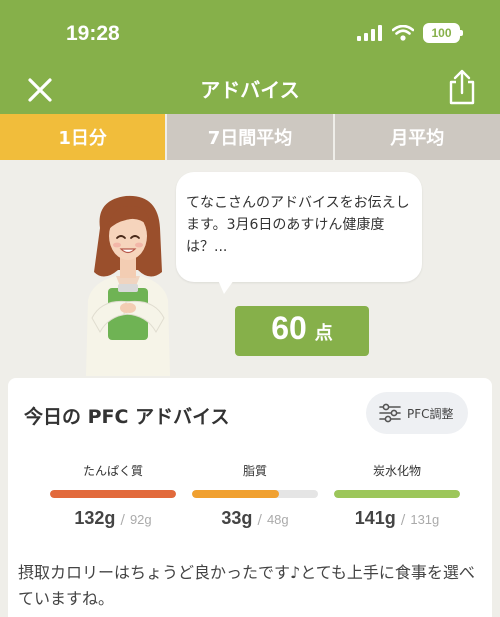 This screenshot has height=617, width=500. I want to click on pfc-adjust-label: PFC調整, so click(430, 413).